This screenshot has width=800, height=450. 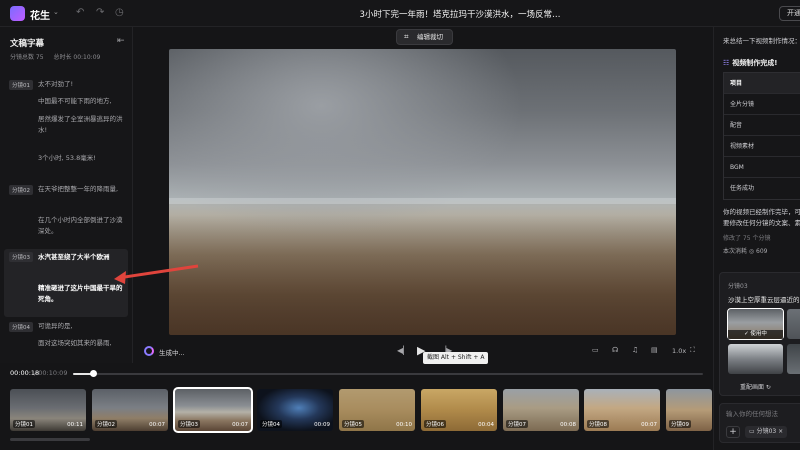 What do you see at coordinates (430, 37) in the screenshot?
I see `edit-crop-label: 编辑裁切` at bounding box center [430, 37].